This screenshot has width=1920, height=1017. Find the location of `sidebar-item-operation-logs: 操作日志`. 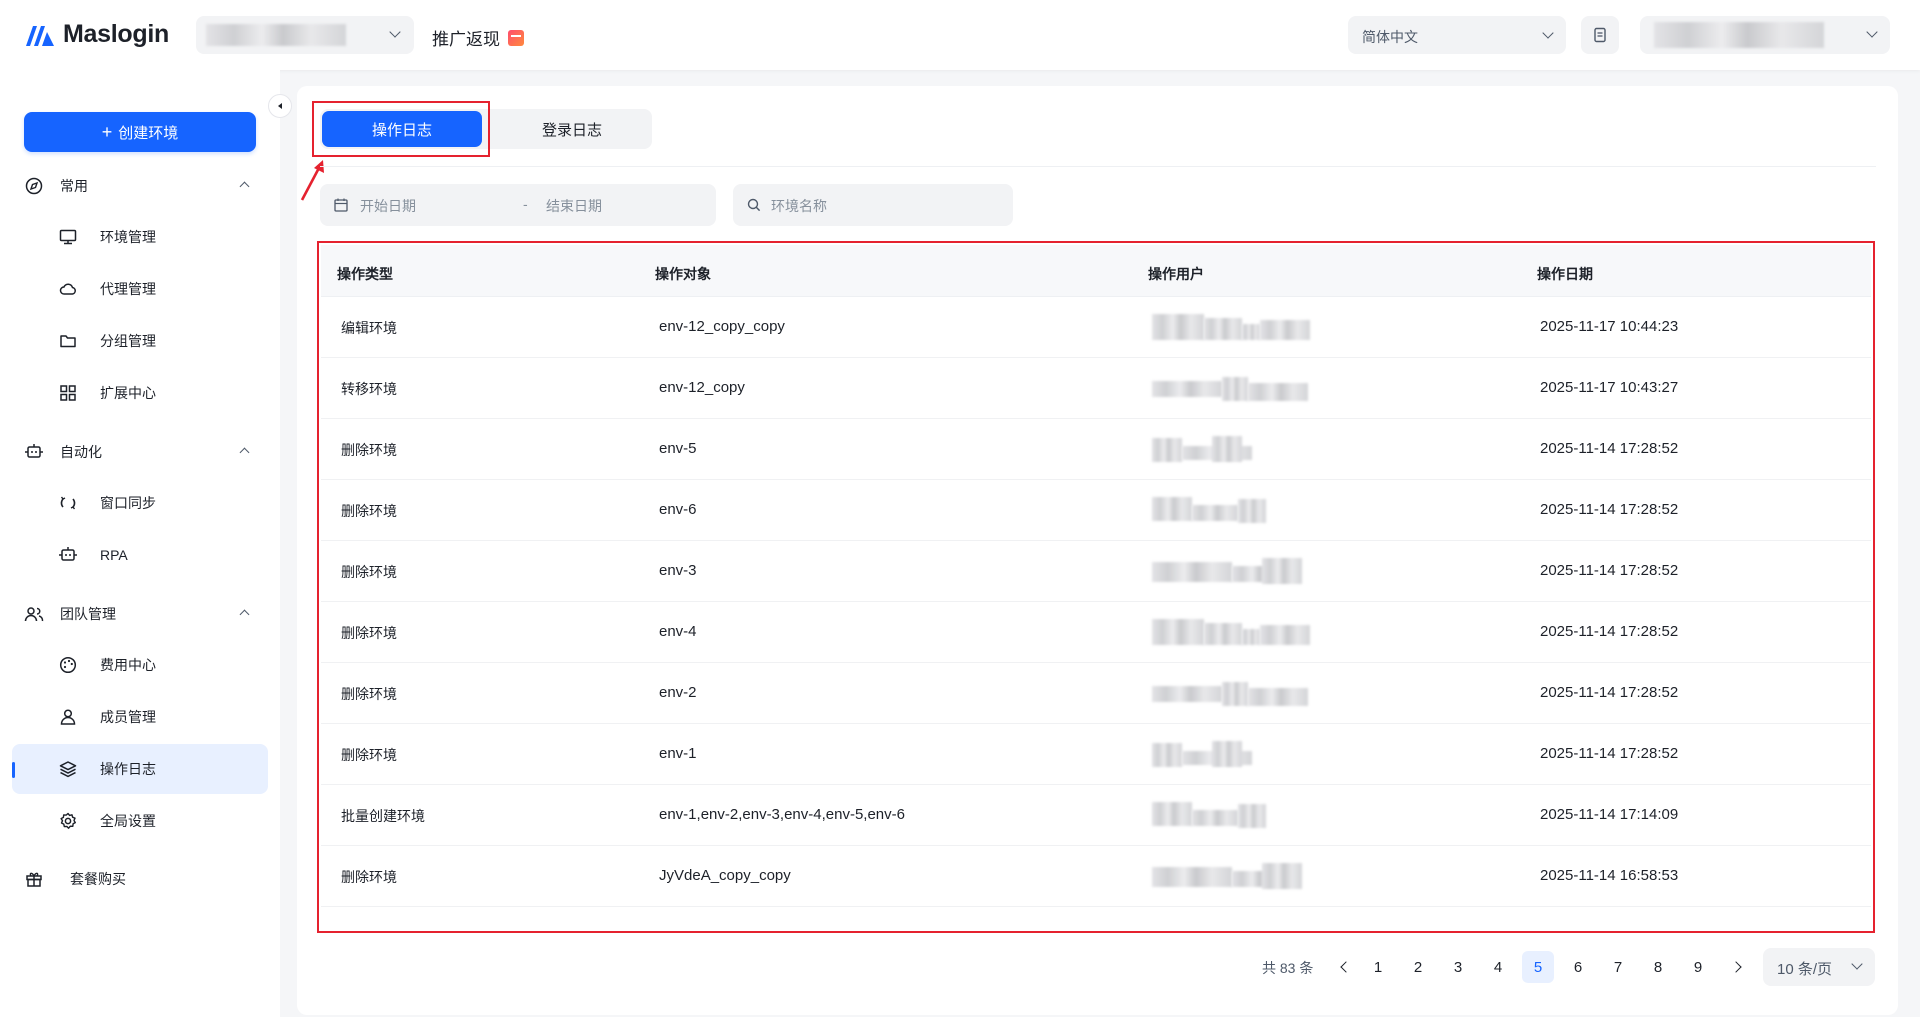

sidebar-item-operation-logs: 操作日志 is located at coordinates (140, 769).